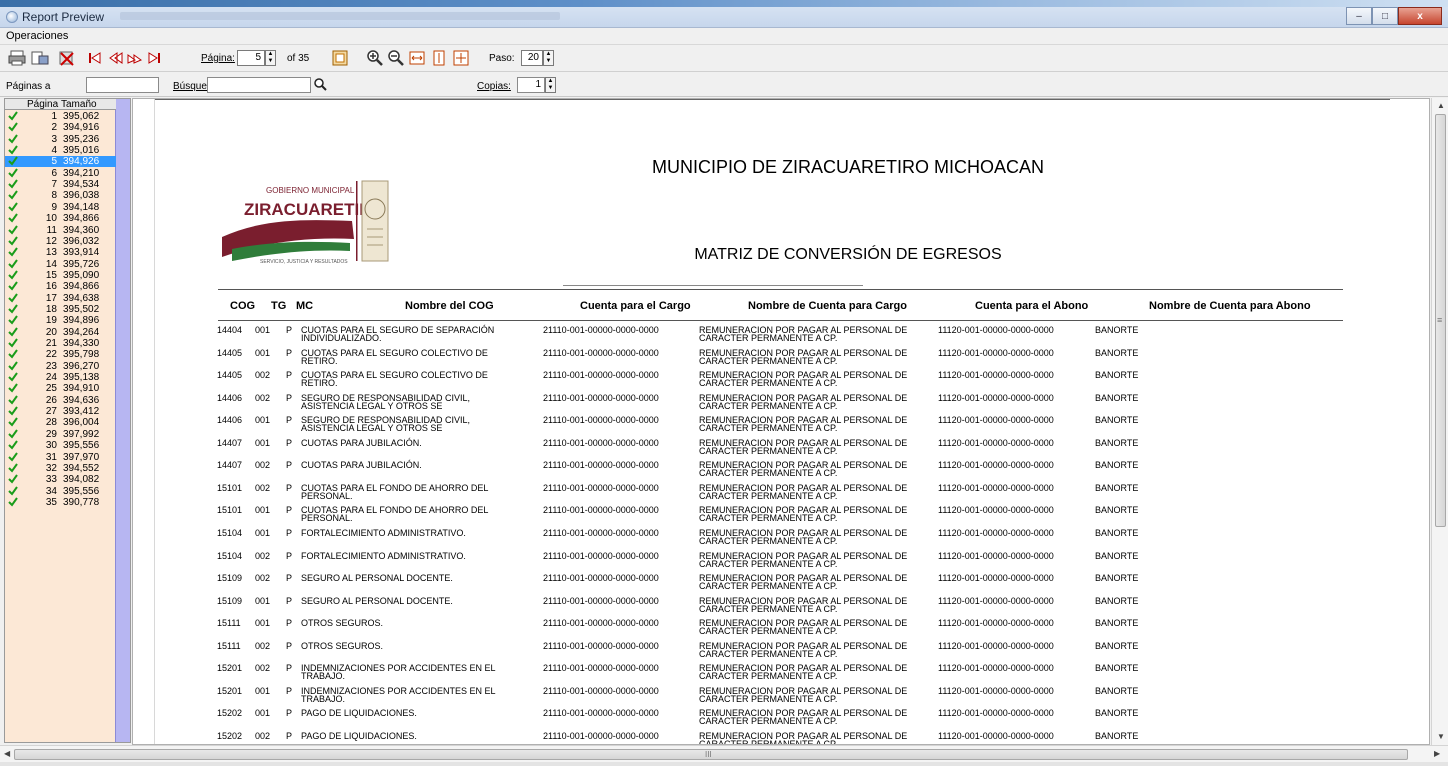 Image resolution: width=1448 pixels, height=766 pixels. Describe the element at coordinates (122, 85) in the screenshot. I see `pages-range-input` at that location.